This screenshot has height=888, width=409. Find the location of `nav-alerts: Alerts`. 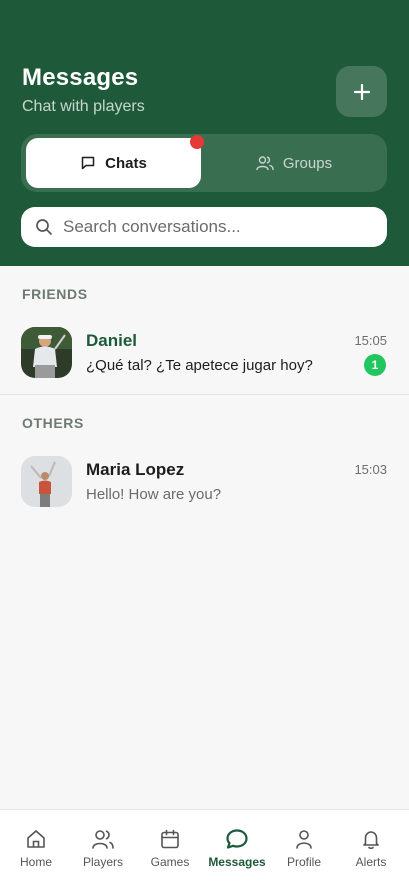

nav-alerts: Alerts is located at coordinates (371, 848).